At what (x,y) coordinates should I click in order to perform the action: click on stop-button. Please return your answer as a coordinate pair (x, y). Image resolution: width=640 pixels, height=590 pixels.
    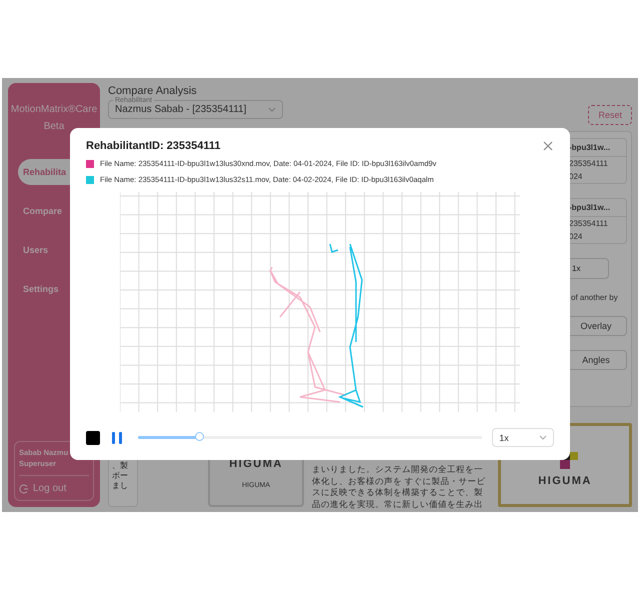
    Looking at the image, I should click on (93, 437).